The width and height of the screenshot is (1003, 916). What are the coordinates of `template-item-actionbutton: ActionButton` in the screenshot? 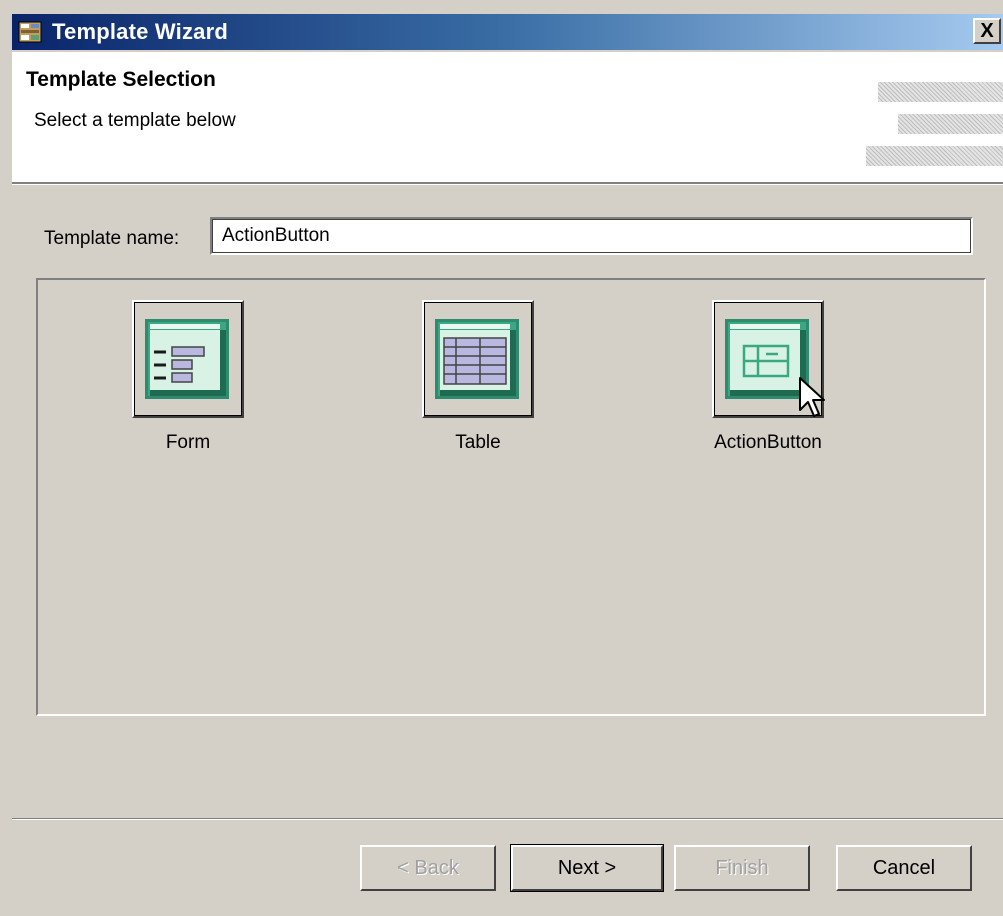 It's located at (768, 385).